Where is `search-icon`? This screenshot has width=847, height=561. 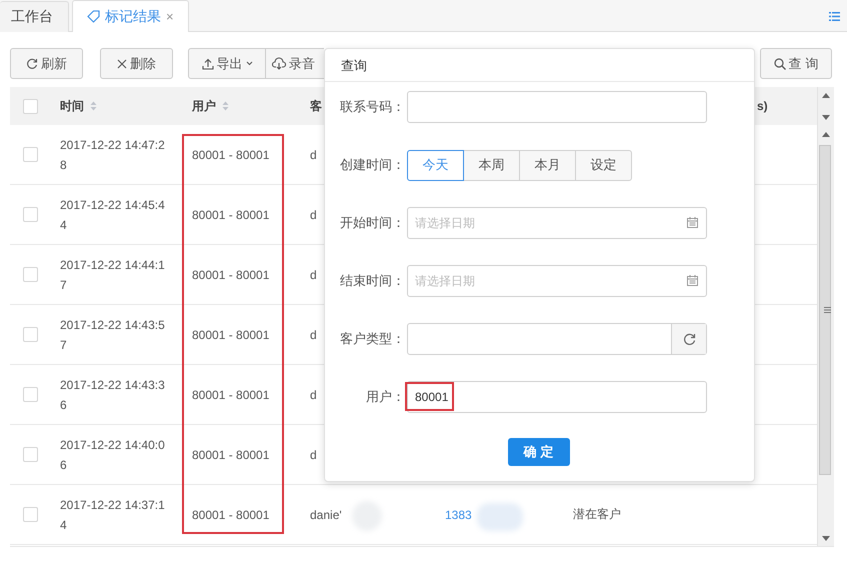 search-icon is located at coordinates (780, 64).